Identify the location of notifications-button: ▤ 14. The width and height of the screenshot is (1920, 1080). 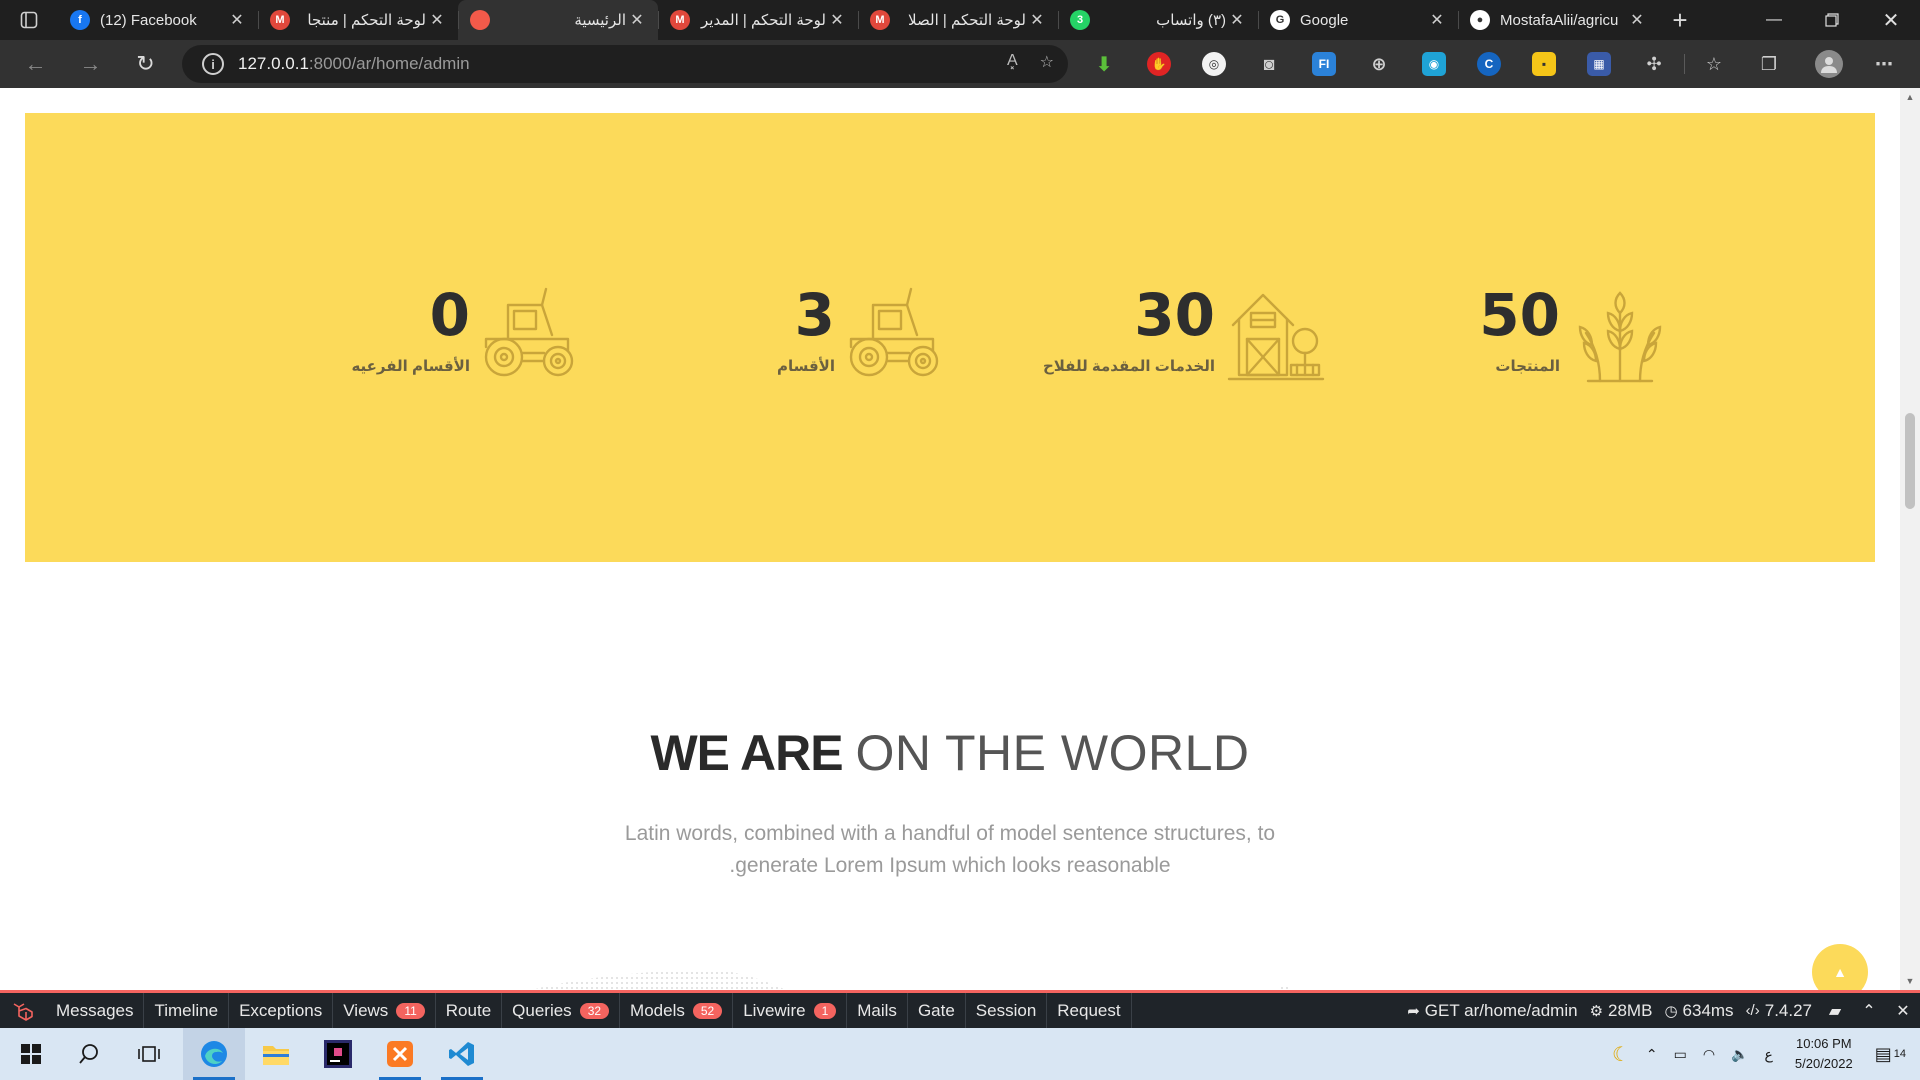
(1893, 1054).